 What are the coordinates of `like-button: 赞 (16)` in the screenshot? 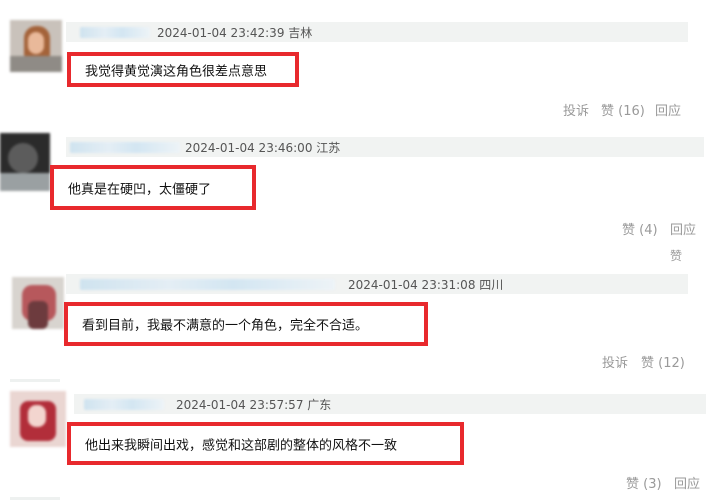 It's located at (623, 109).